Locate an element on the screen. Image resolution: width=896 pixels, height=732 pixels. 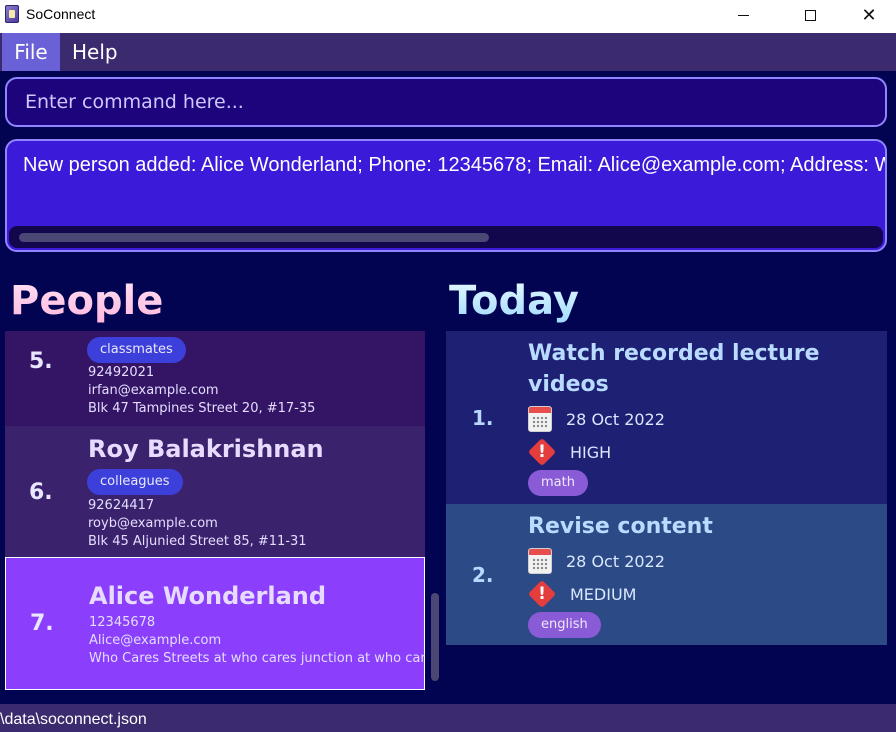
task-title: Revise content is located at coordinates (620, 526).